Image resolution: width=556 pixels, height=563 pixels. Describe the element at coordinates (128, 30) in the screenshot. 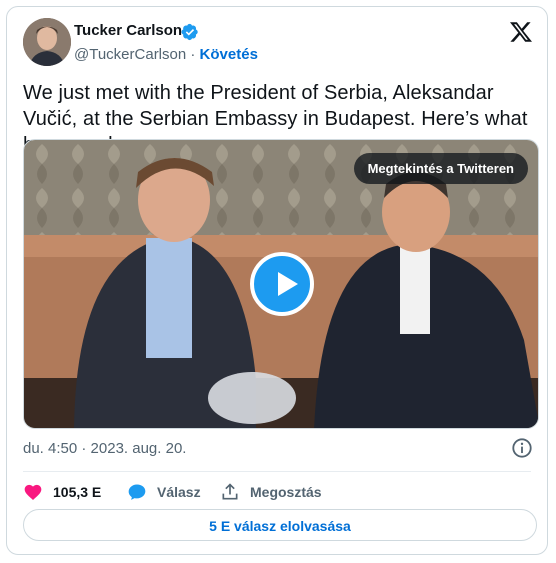

I see `author-name: Tucker Carlson` at that location.